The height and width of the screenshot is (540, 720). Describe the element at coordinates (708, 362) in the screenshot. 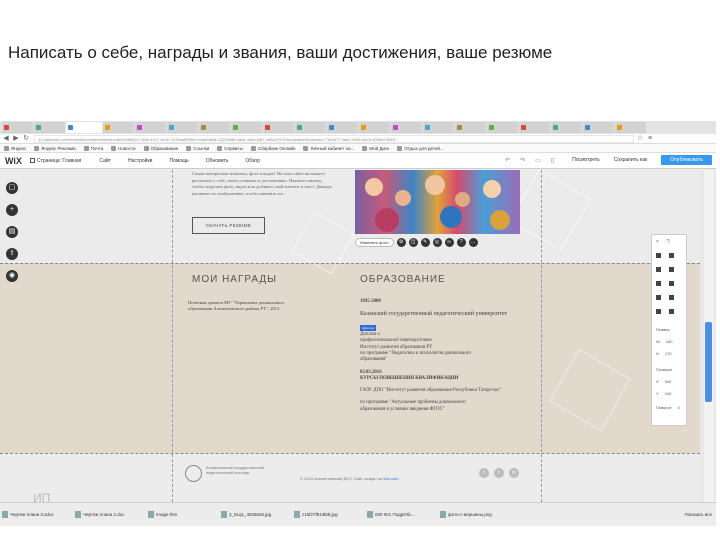

I see `scroll-thumb` at that location.